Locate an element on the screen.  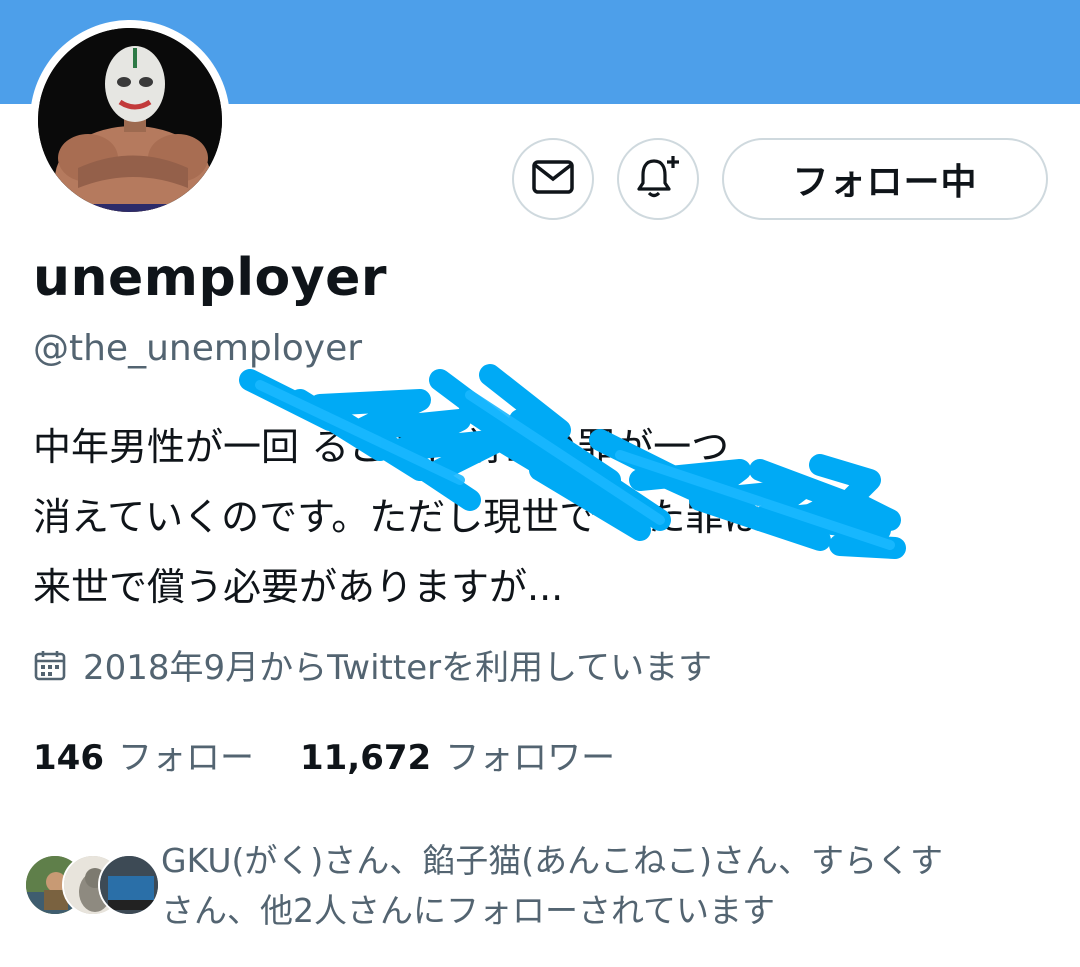
message-button is located at coordinates (553, 179).